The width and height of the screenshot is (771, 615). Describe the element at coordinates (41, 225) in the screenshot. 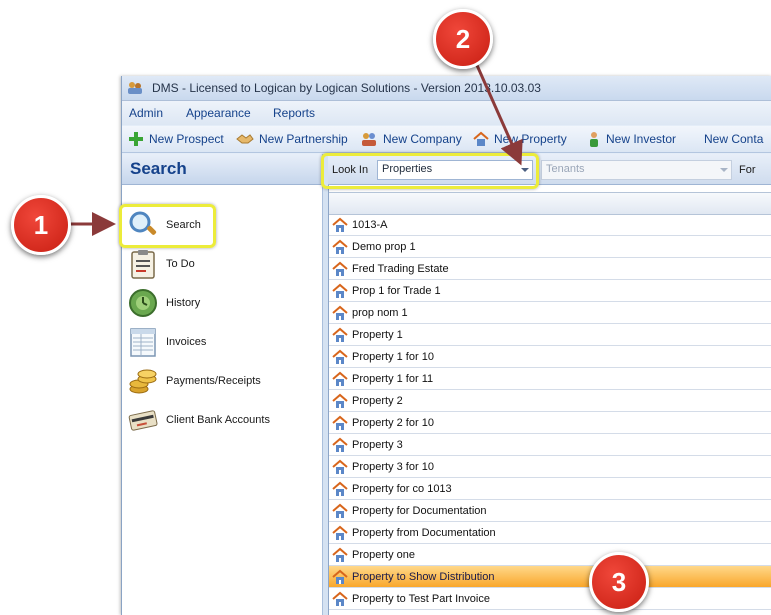

I see `callout-1: 1` at that location.